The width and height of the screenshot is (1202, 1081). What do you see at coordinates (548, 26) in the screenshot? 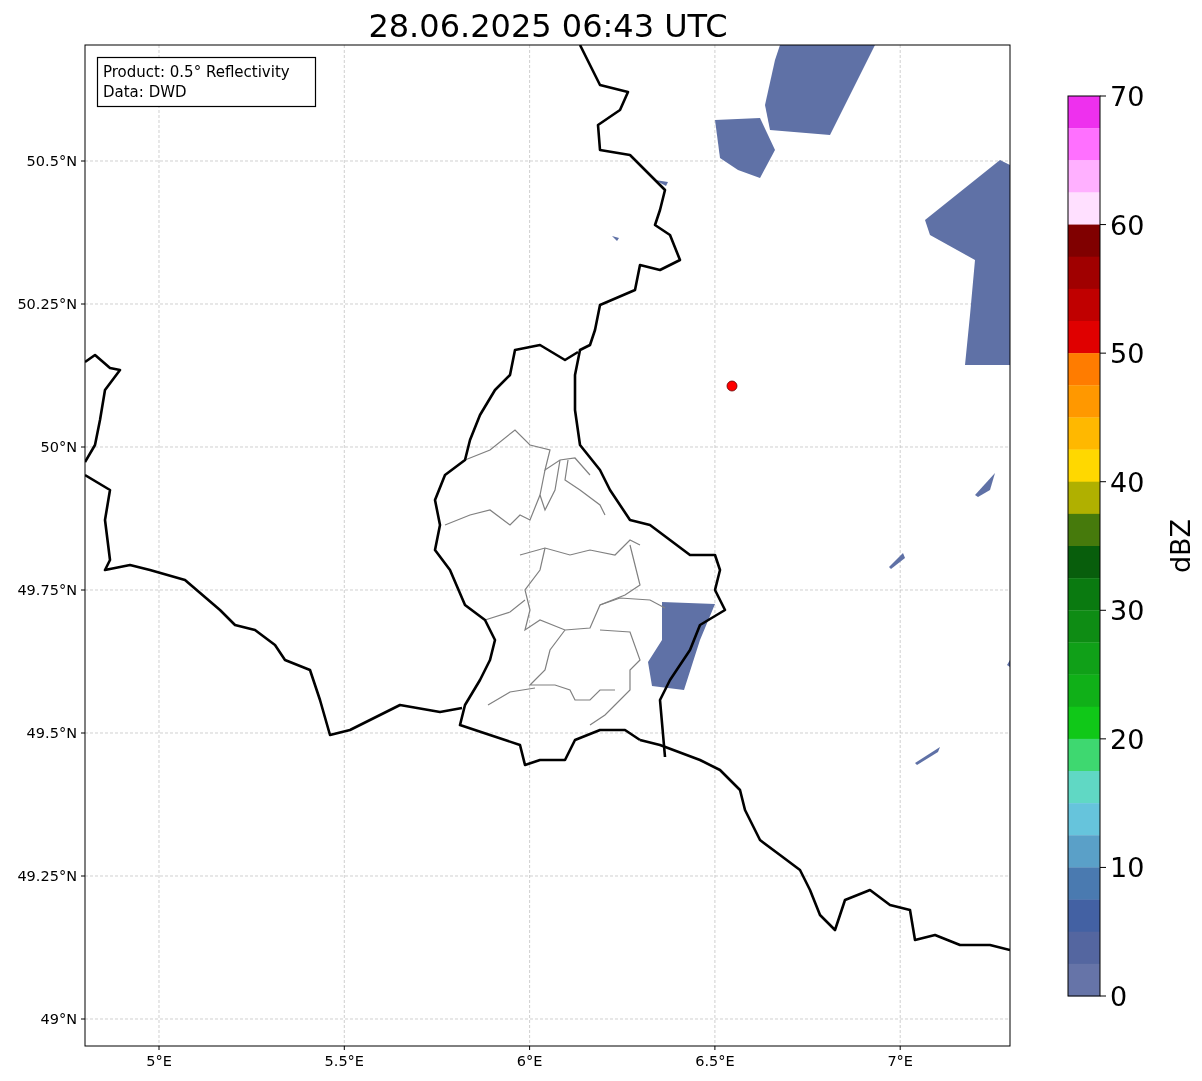
I see `figure-title: 28.06.2025 06:43 UTC` at bounding box center [548, 26].